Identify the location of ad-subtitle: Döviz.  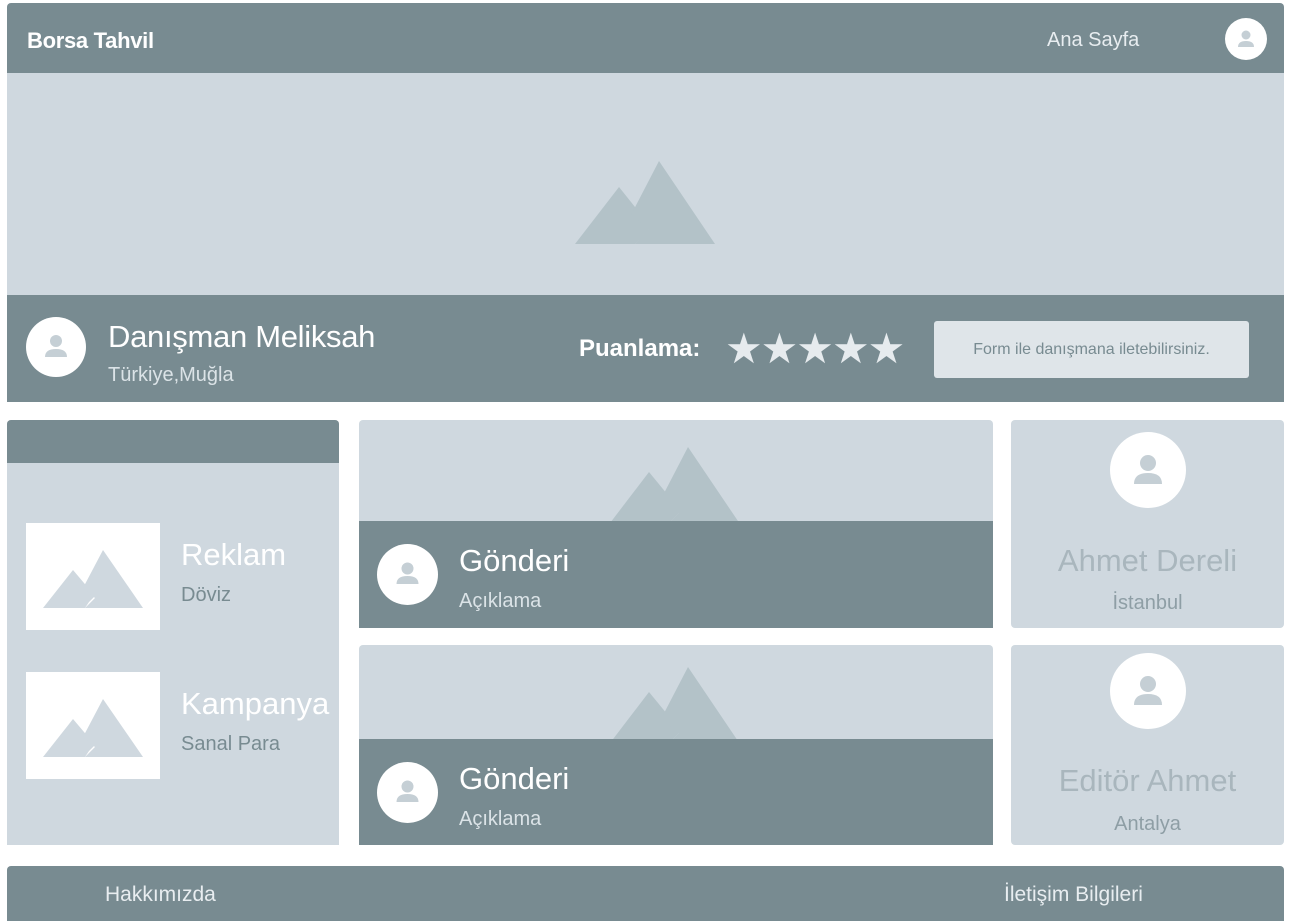
(206, 595).